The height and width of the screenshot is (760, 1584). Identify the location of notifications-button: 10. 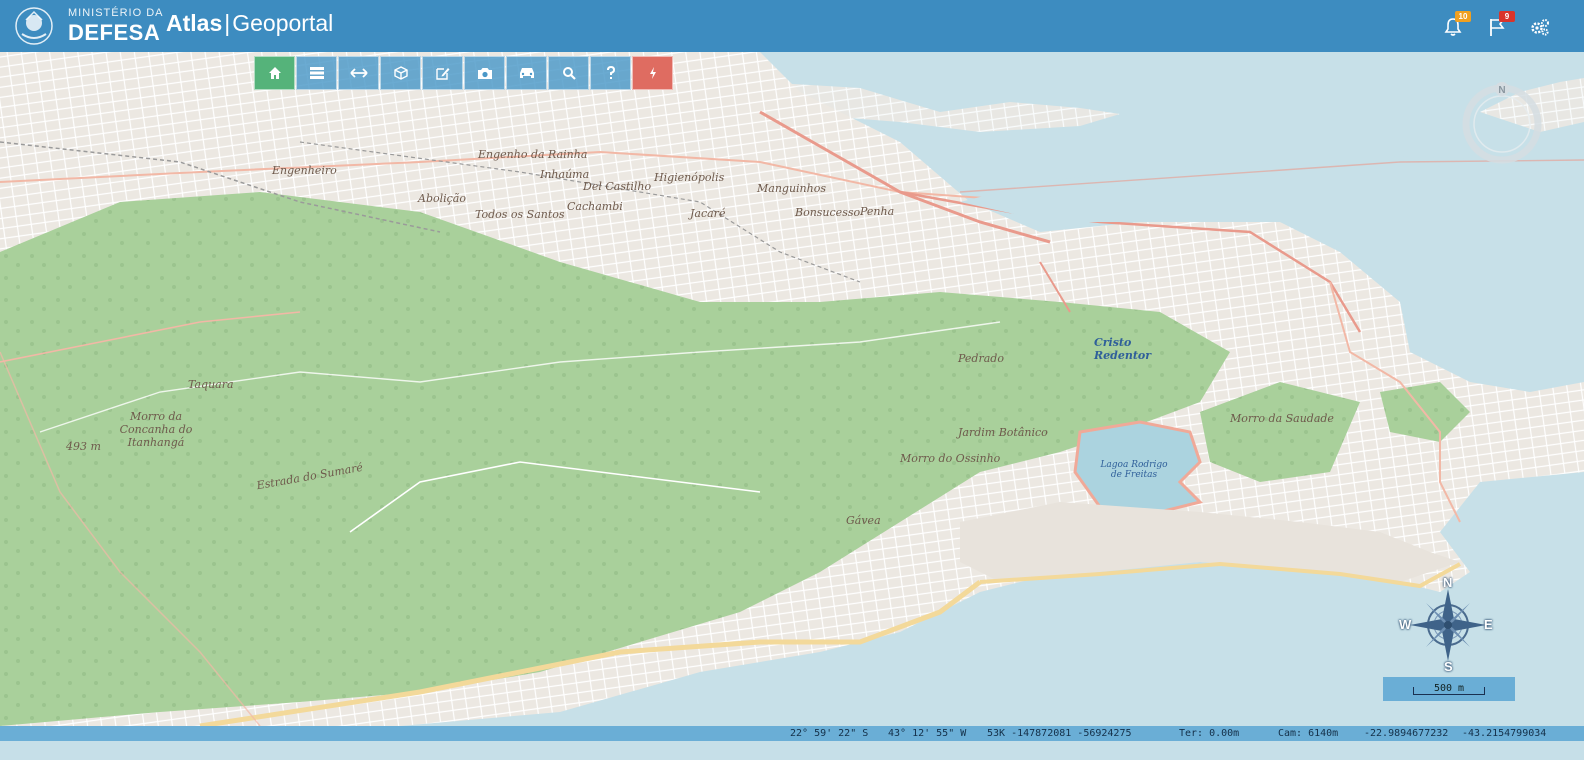
(1456, 24).